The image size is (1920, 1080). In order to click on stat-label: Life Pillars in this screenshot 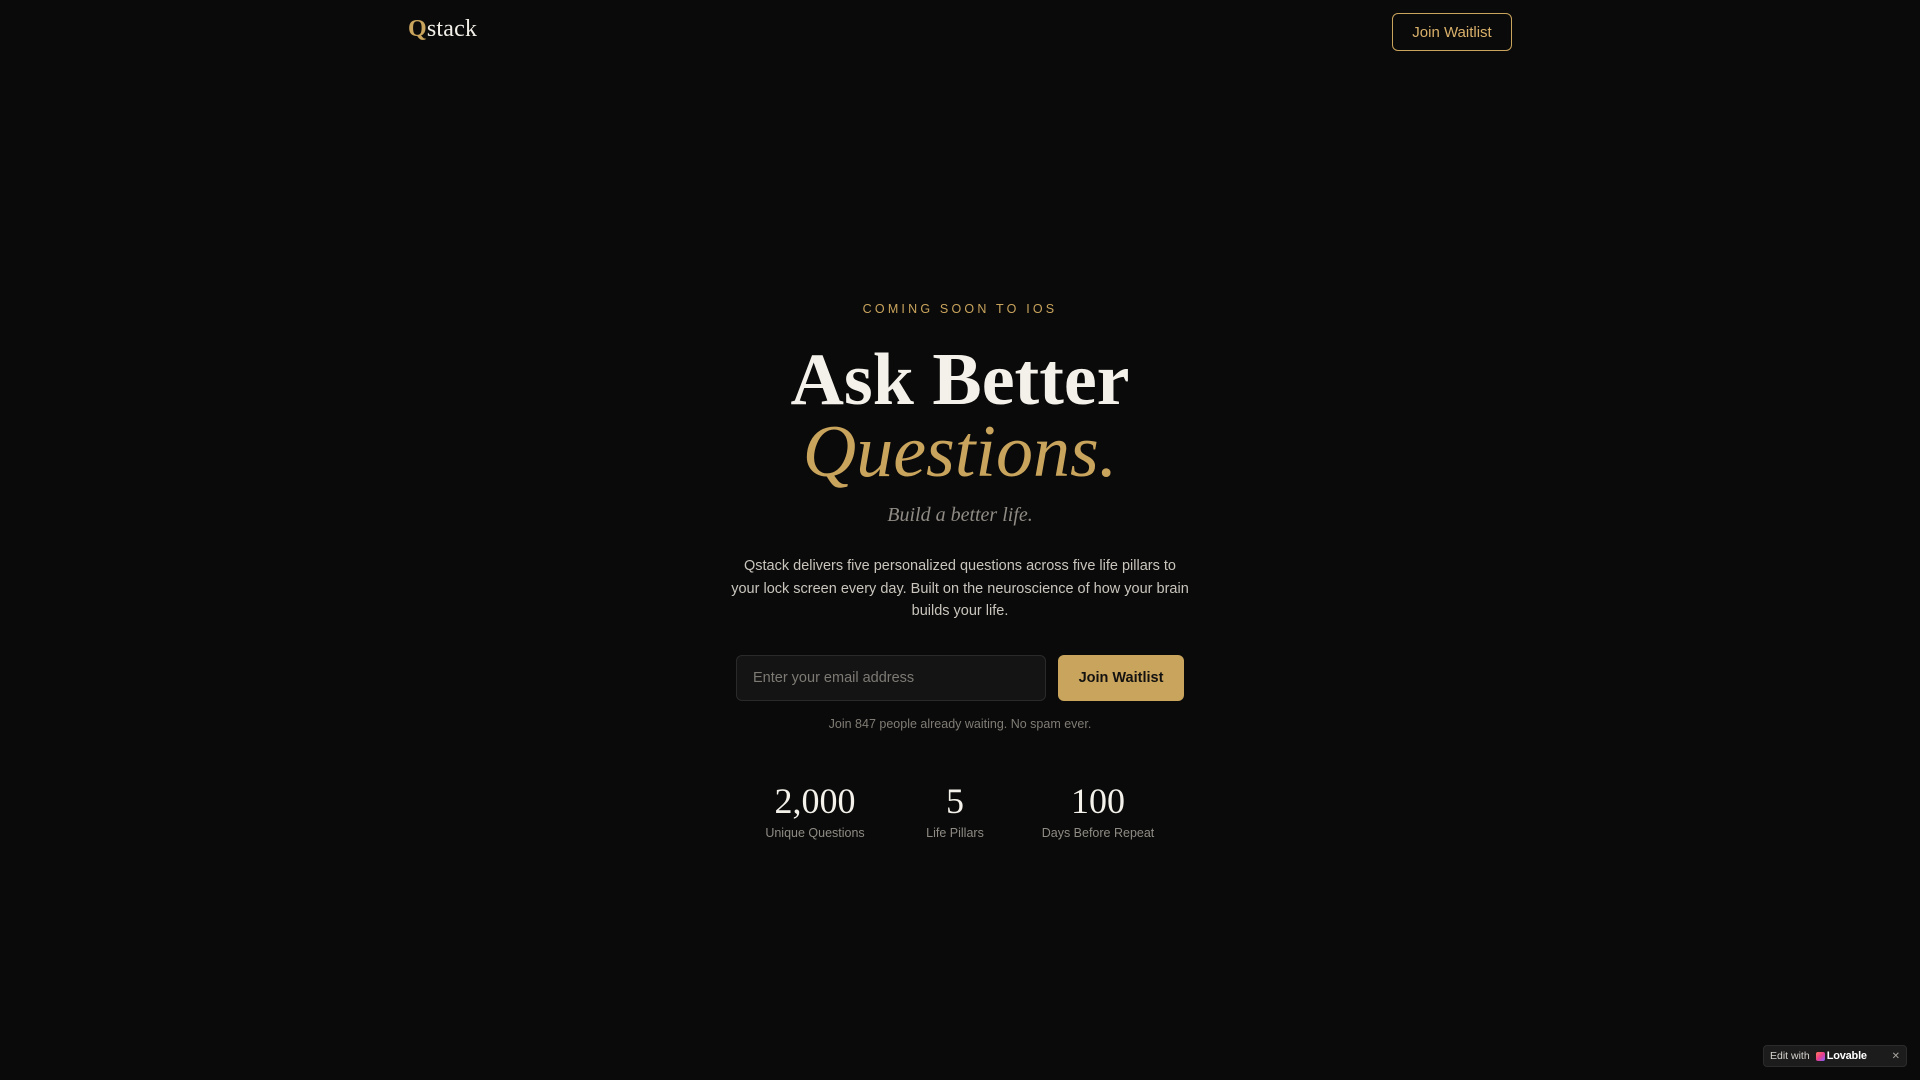, I will do `click(955, 833)`.